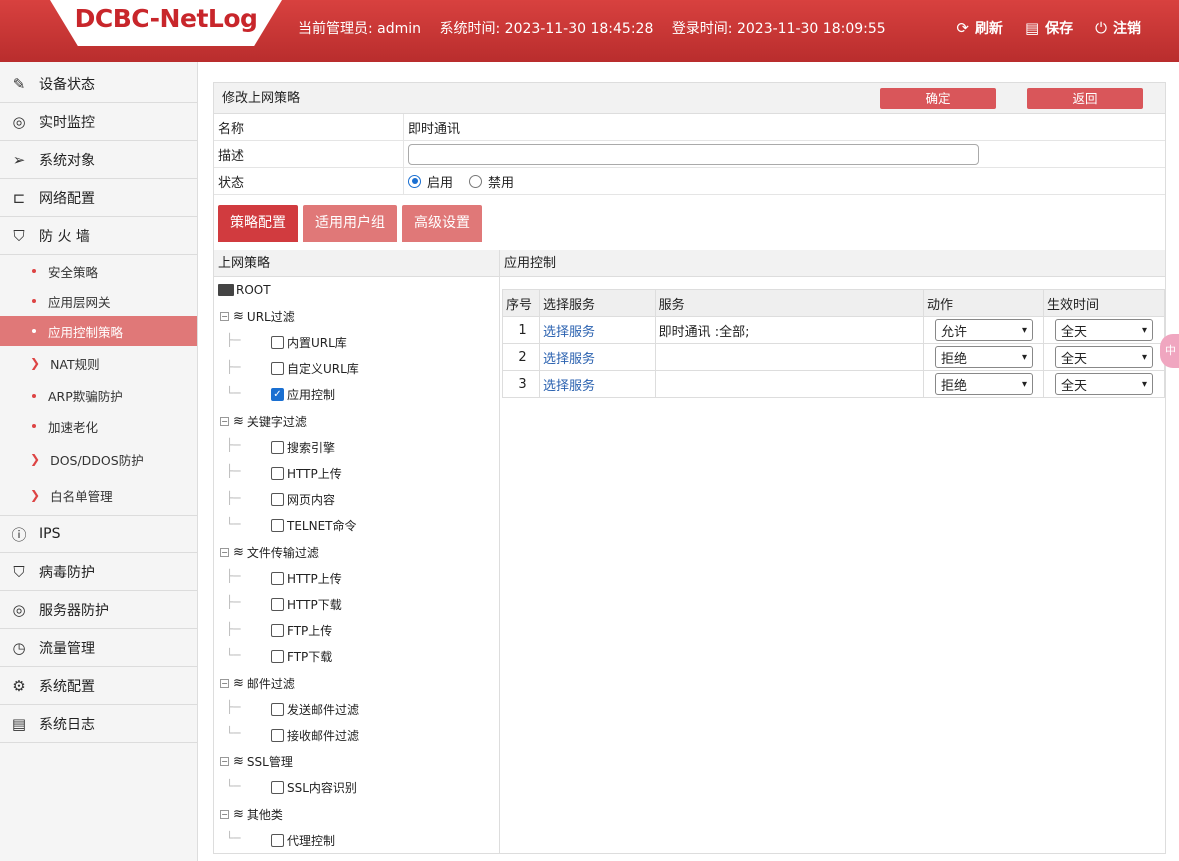  What do you see at coordinates (1118, 28) in the screenshot?
I see `logout-button: ⏻ 注销` at bounding box center [1118, 28].